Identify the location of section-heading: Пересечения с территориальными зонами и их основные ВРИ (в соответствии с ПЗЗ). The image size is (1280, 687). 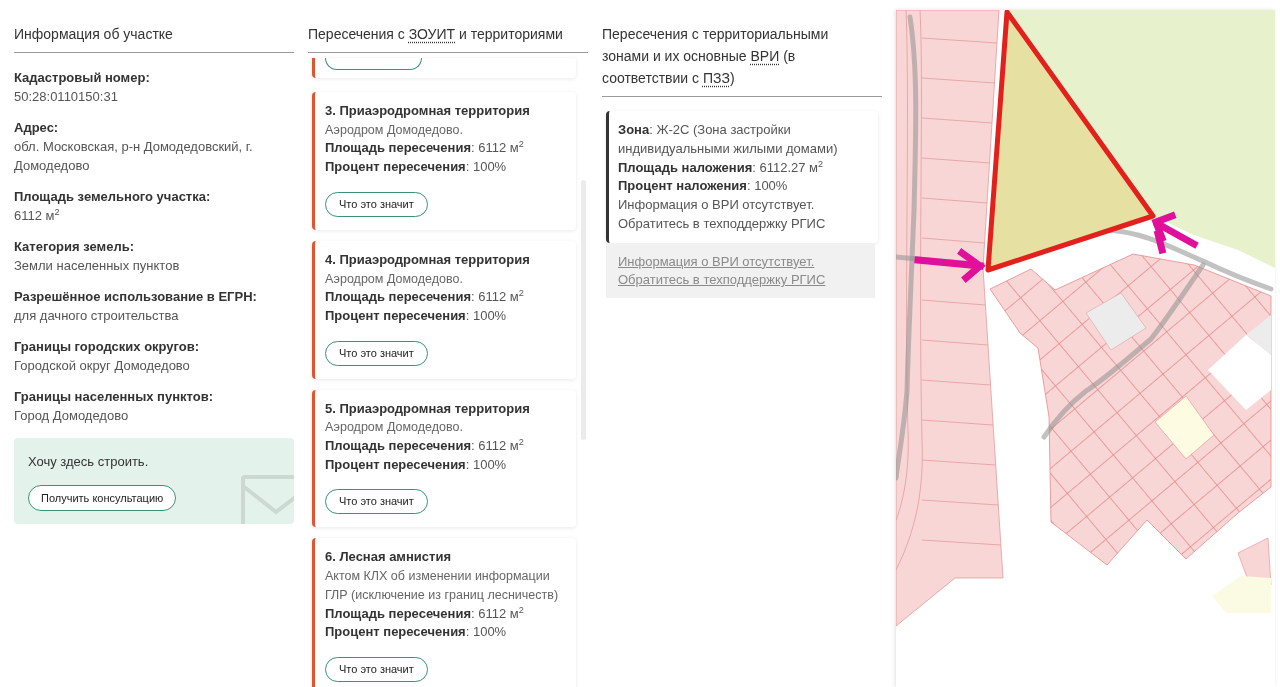
(716, 56).